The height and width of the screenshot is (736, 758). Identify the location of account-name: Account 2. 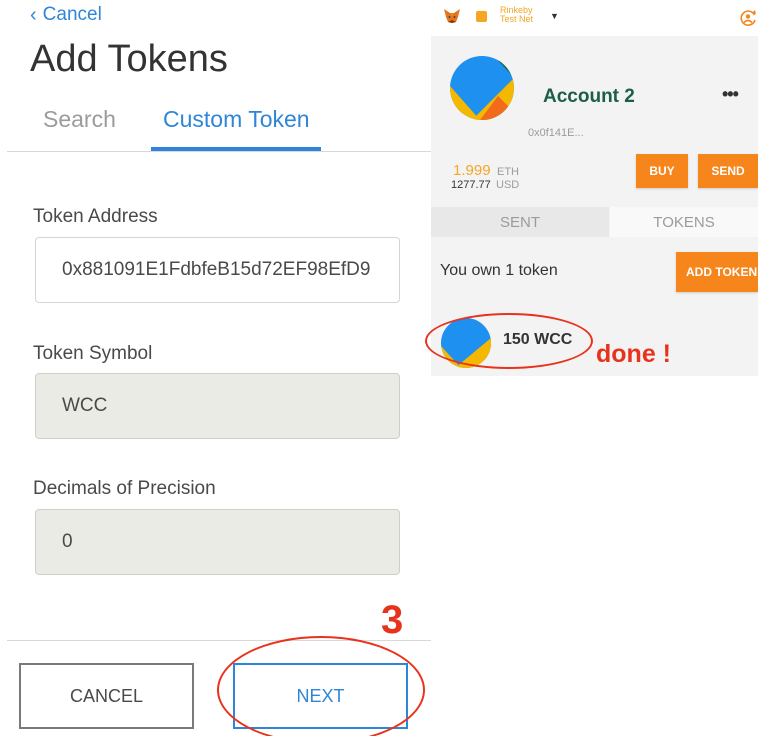
(589, 96).